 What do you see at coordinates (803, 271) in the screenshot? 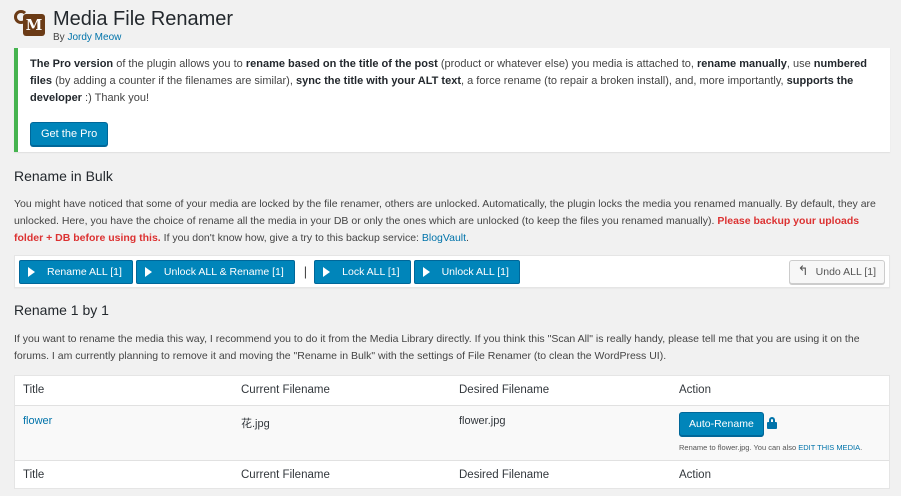
I see `undo-icon: ↰` at bounding box center [803, 271].